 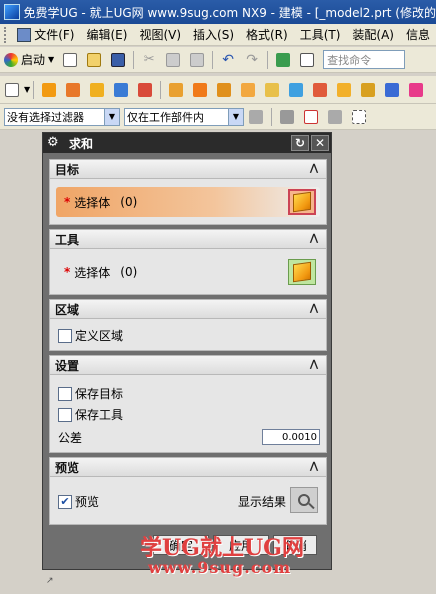 I want to click on scissors-icon: ✂, so click(x=149, y=59).